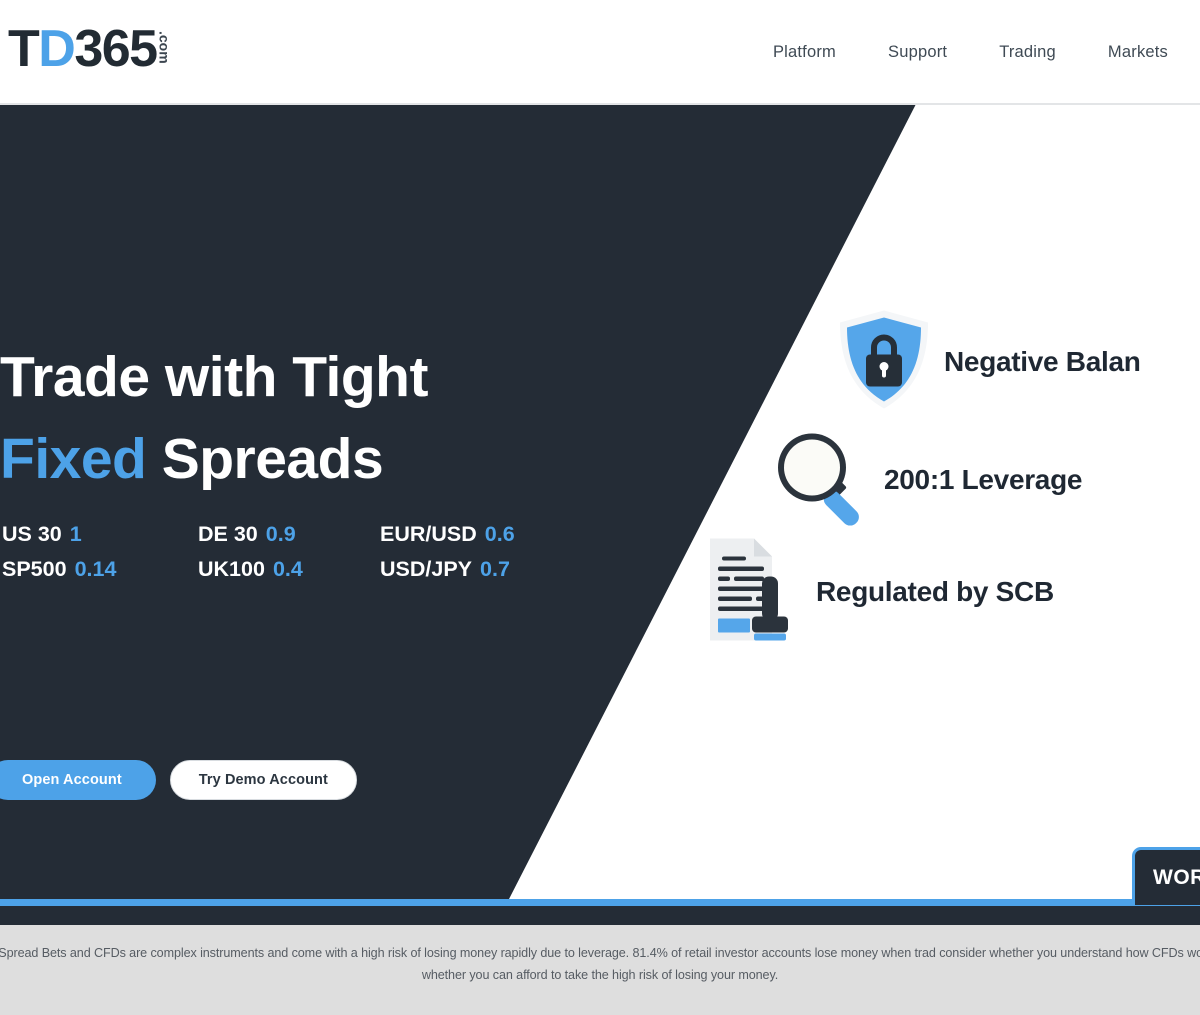 The image size is (1200, 1015). I want to click on hero-bottom-dark-strip, so click(600, 915).